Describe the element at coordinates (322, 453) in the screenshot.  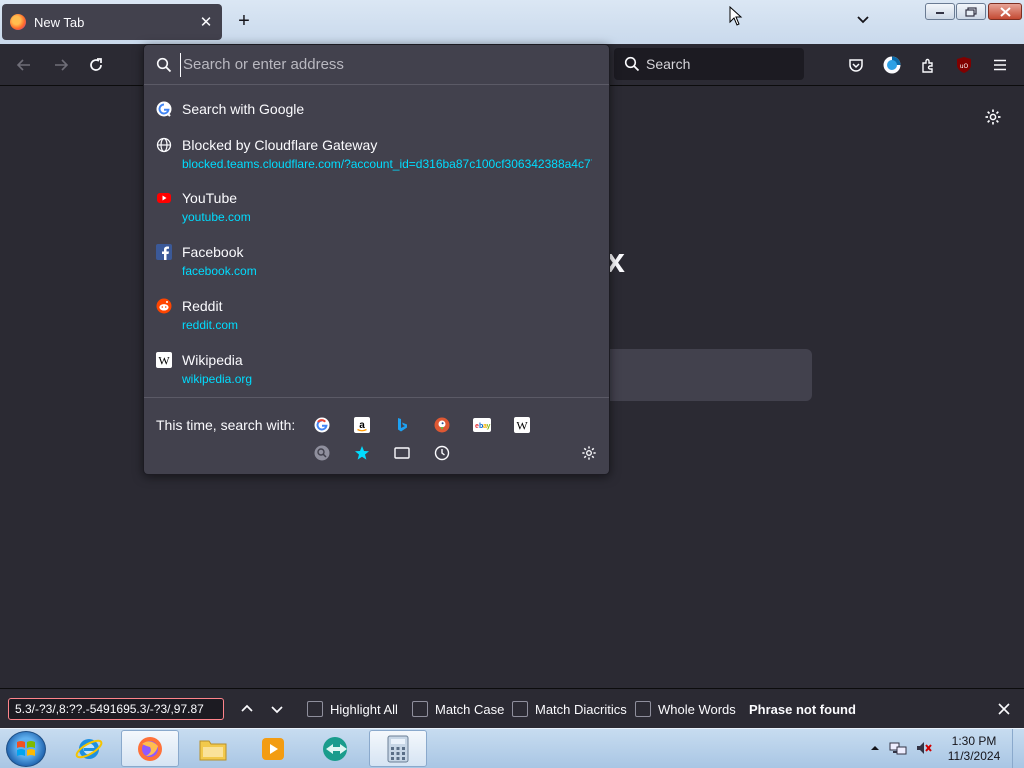
I see `search-engines-mode-button` at that location.